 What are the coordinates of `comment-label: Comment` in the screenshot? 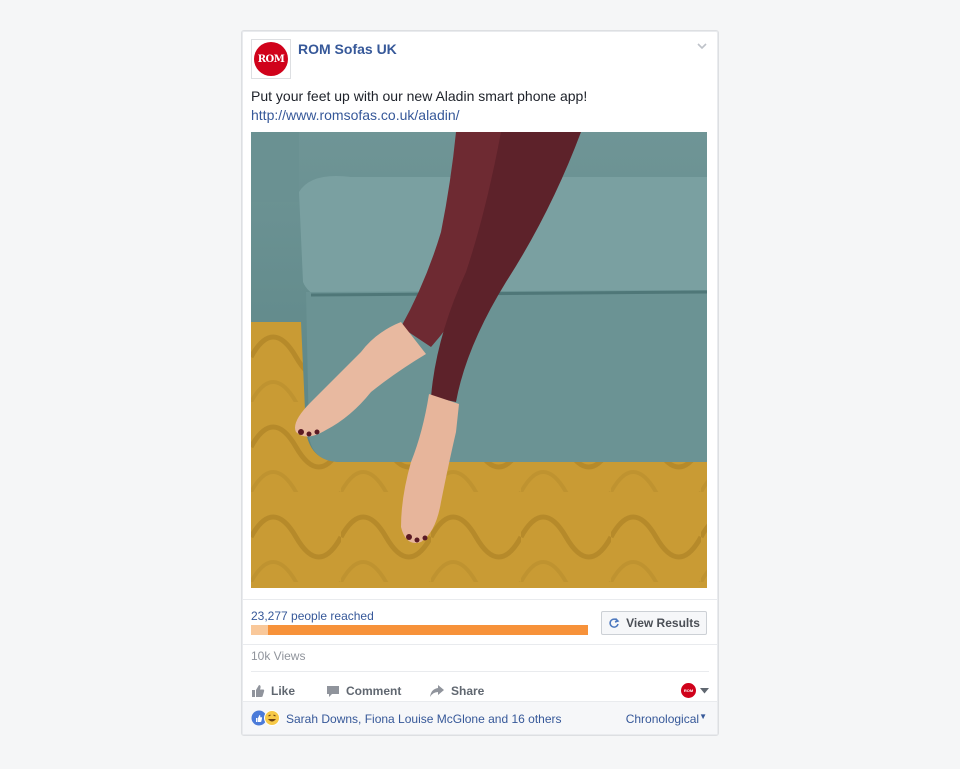 It's located at (374, 691).